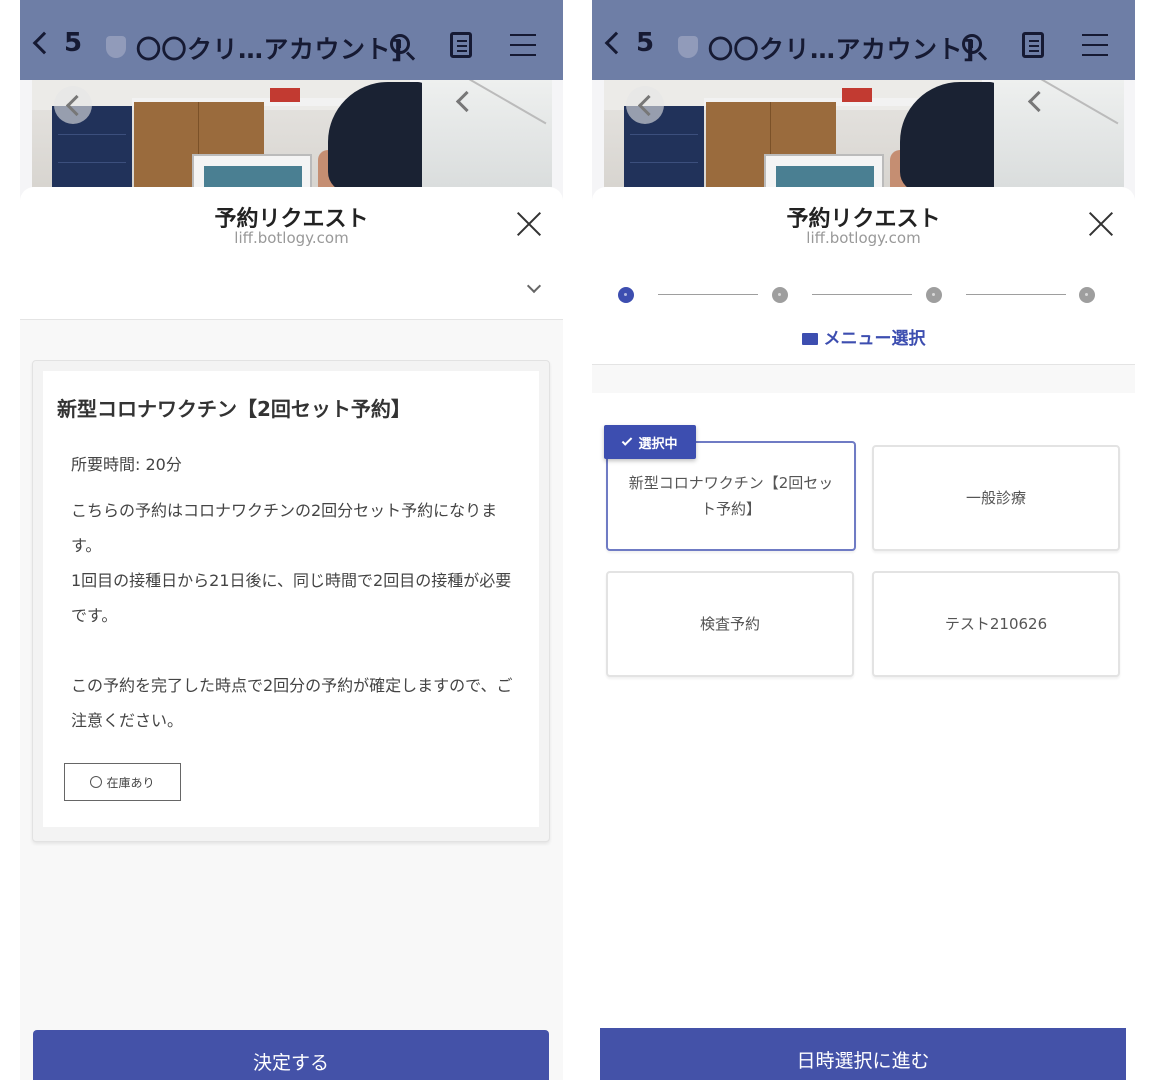  Describe the element at coordinates (934, 295) in the screenshot. I see `step-3-dot` at that location.